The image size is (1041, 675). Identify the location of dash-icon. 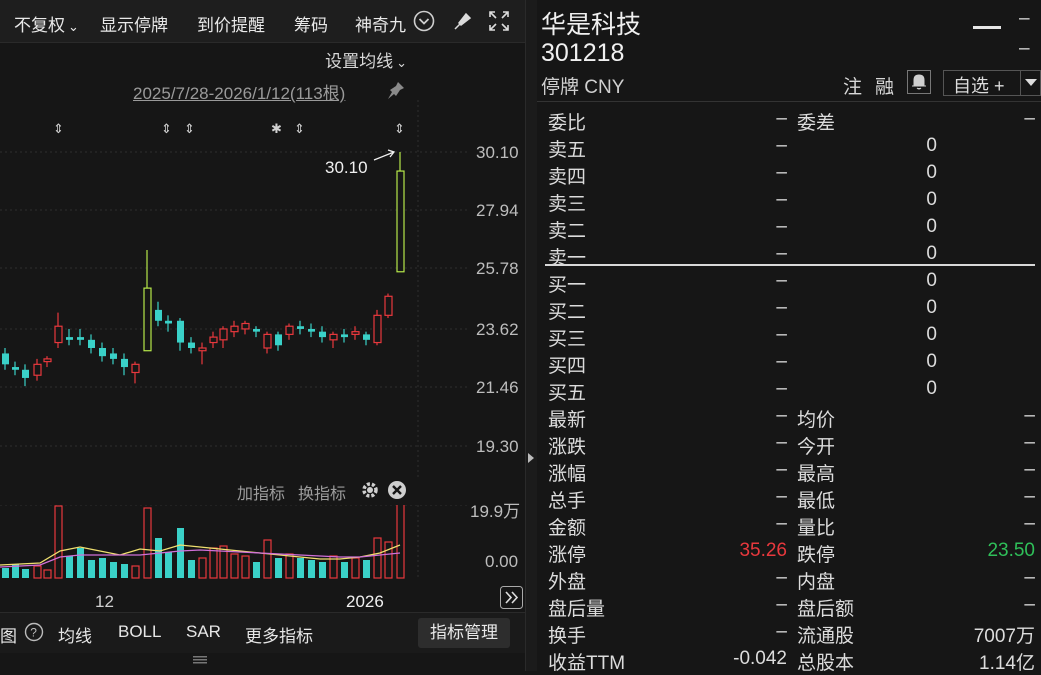
(987, 27).